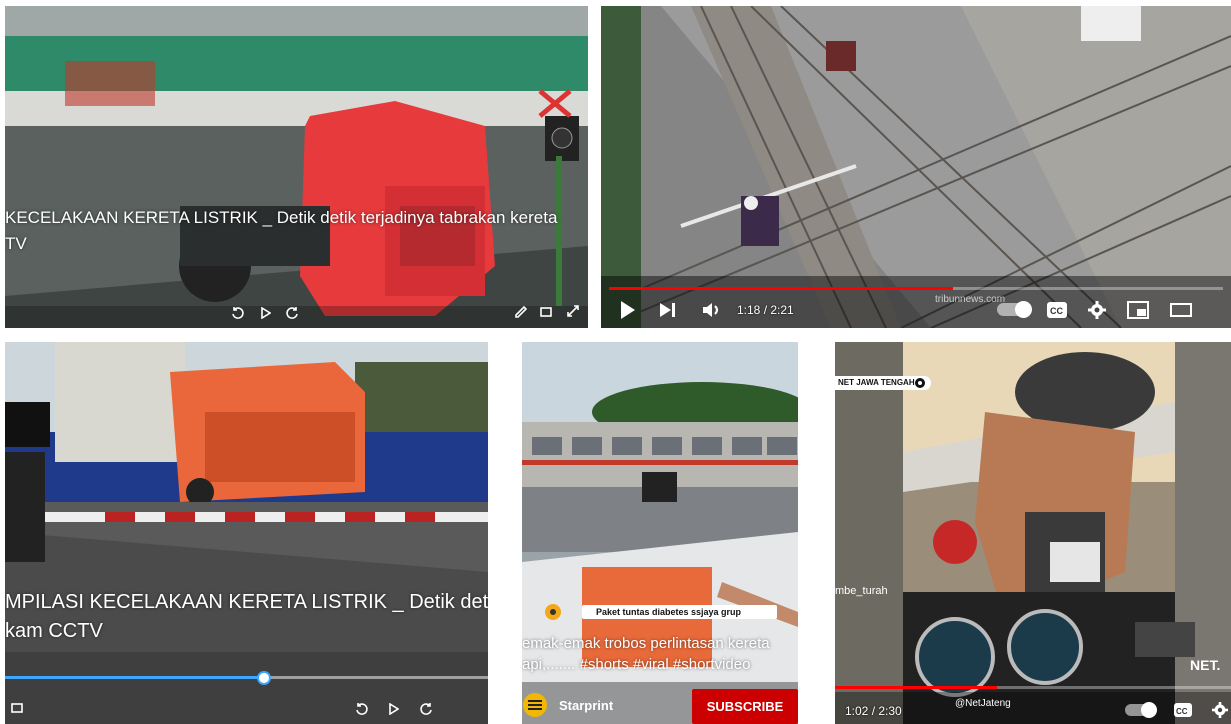 Image resolution: width=1231 pixels, height=724 pixels. Describe the element at coordinates (679, 612) in the screenshot. I see `ad-sticker-text: Paket tuntas diabetes ssjaya grup` at that location.